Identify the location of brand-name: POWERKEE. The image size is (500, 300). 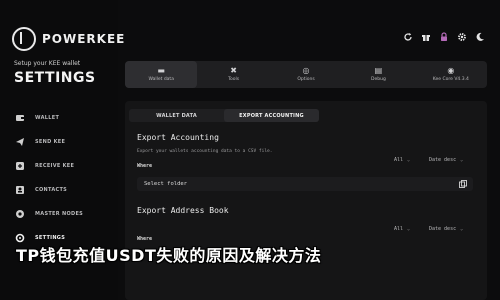
(84, 39).